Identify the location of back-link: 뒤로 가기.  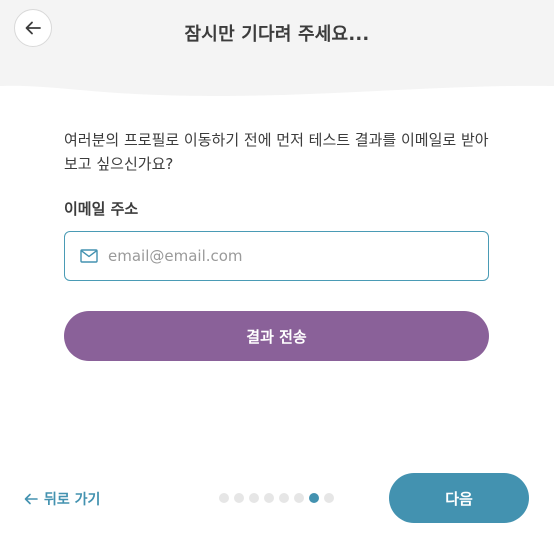
(62, 499).